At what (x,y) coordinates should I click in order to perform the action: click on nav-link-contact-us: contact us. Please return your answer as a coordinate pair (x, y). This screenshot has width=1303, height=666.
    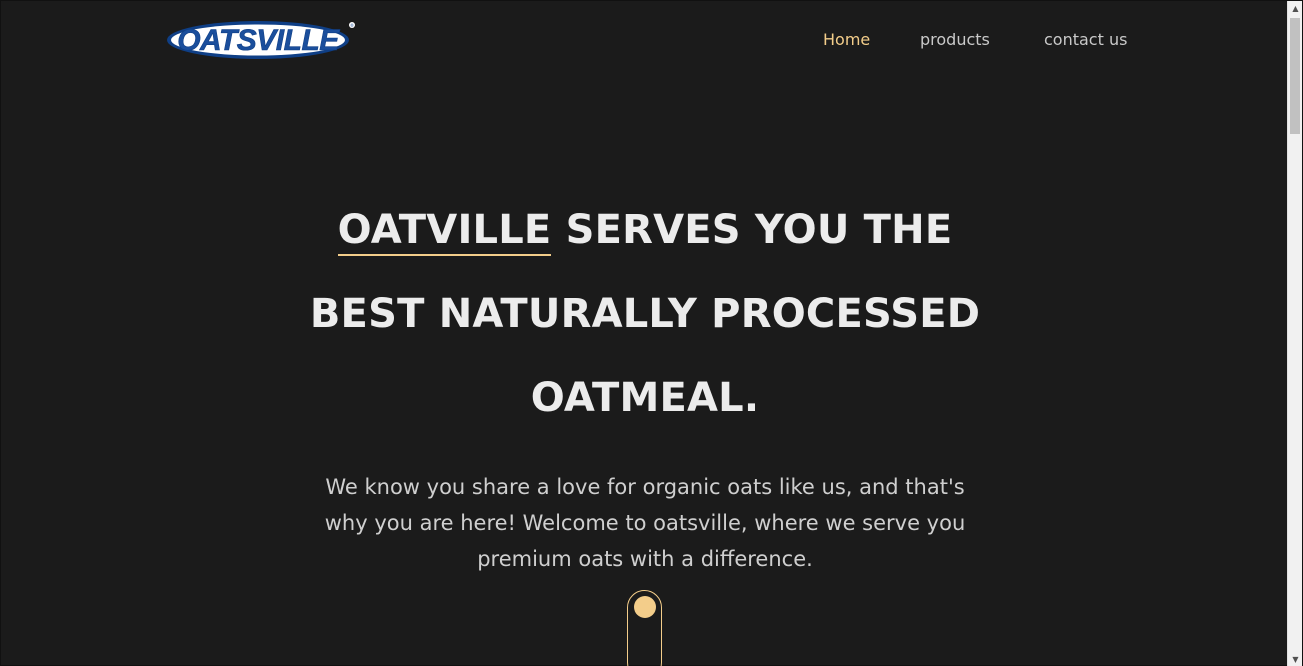
    Looking at the image, I should click on (1085, 40).